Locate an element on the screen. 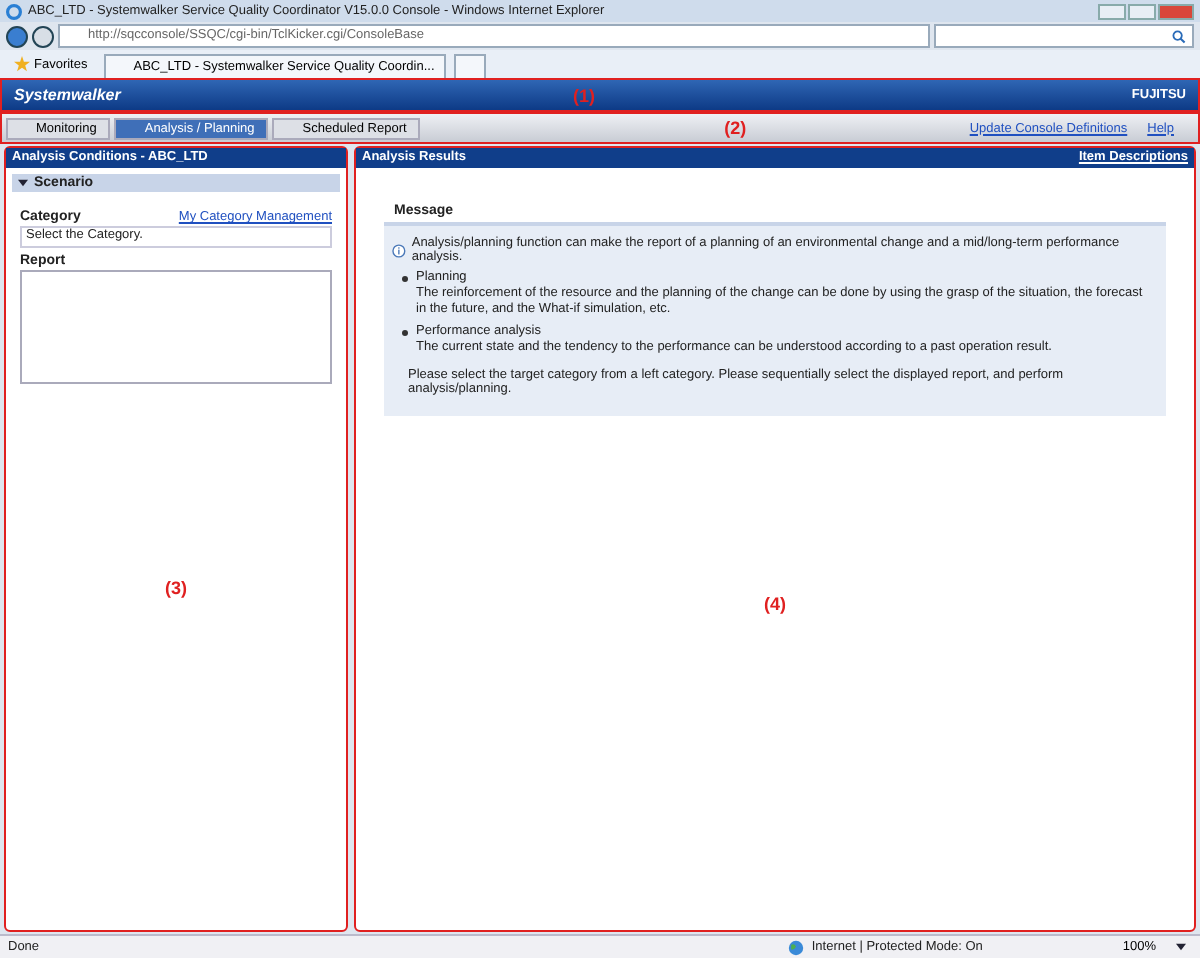  new-tab-button is located at coordinates (470, 66).